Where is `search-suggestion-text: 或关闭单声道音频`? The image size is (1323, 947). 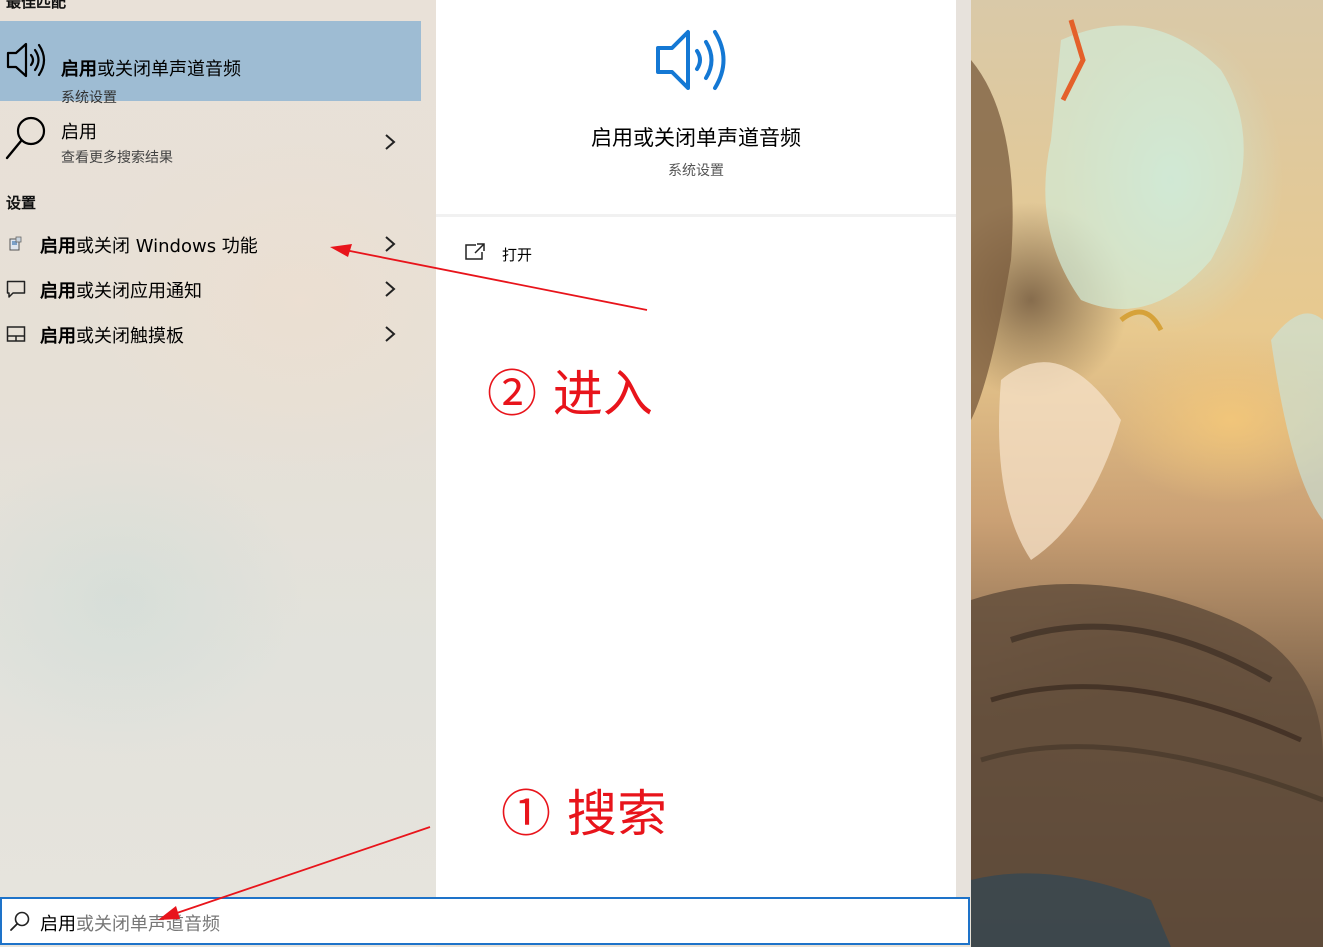 search-suggestion-text: 或关闭单声道音频 is located at coordinates (148, 924).